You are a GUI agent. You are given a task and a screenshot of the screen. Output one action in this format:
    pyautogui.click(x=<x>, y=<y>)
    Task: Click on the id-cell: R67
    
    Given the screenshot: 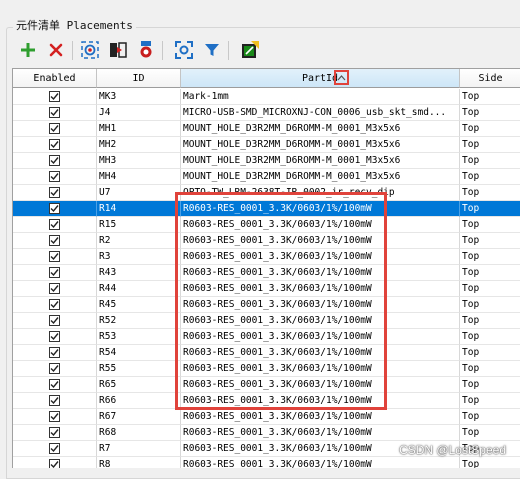 What is the action you would take?
    pyautogui.click(x=139, y=417)
    